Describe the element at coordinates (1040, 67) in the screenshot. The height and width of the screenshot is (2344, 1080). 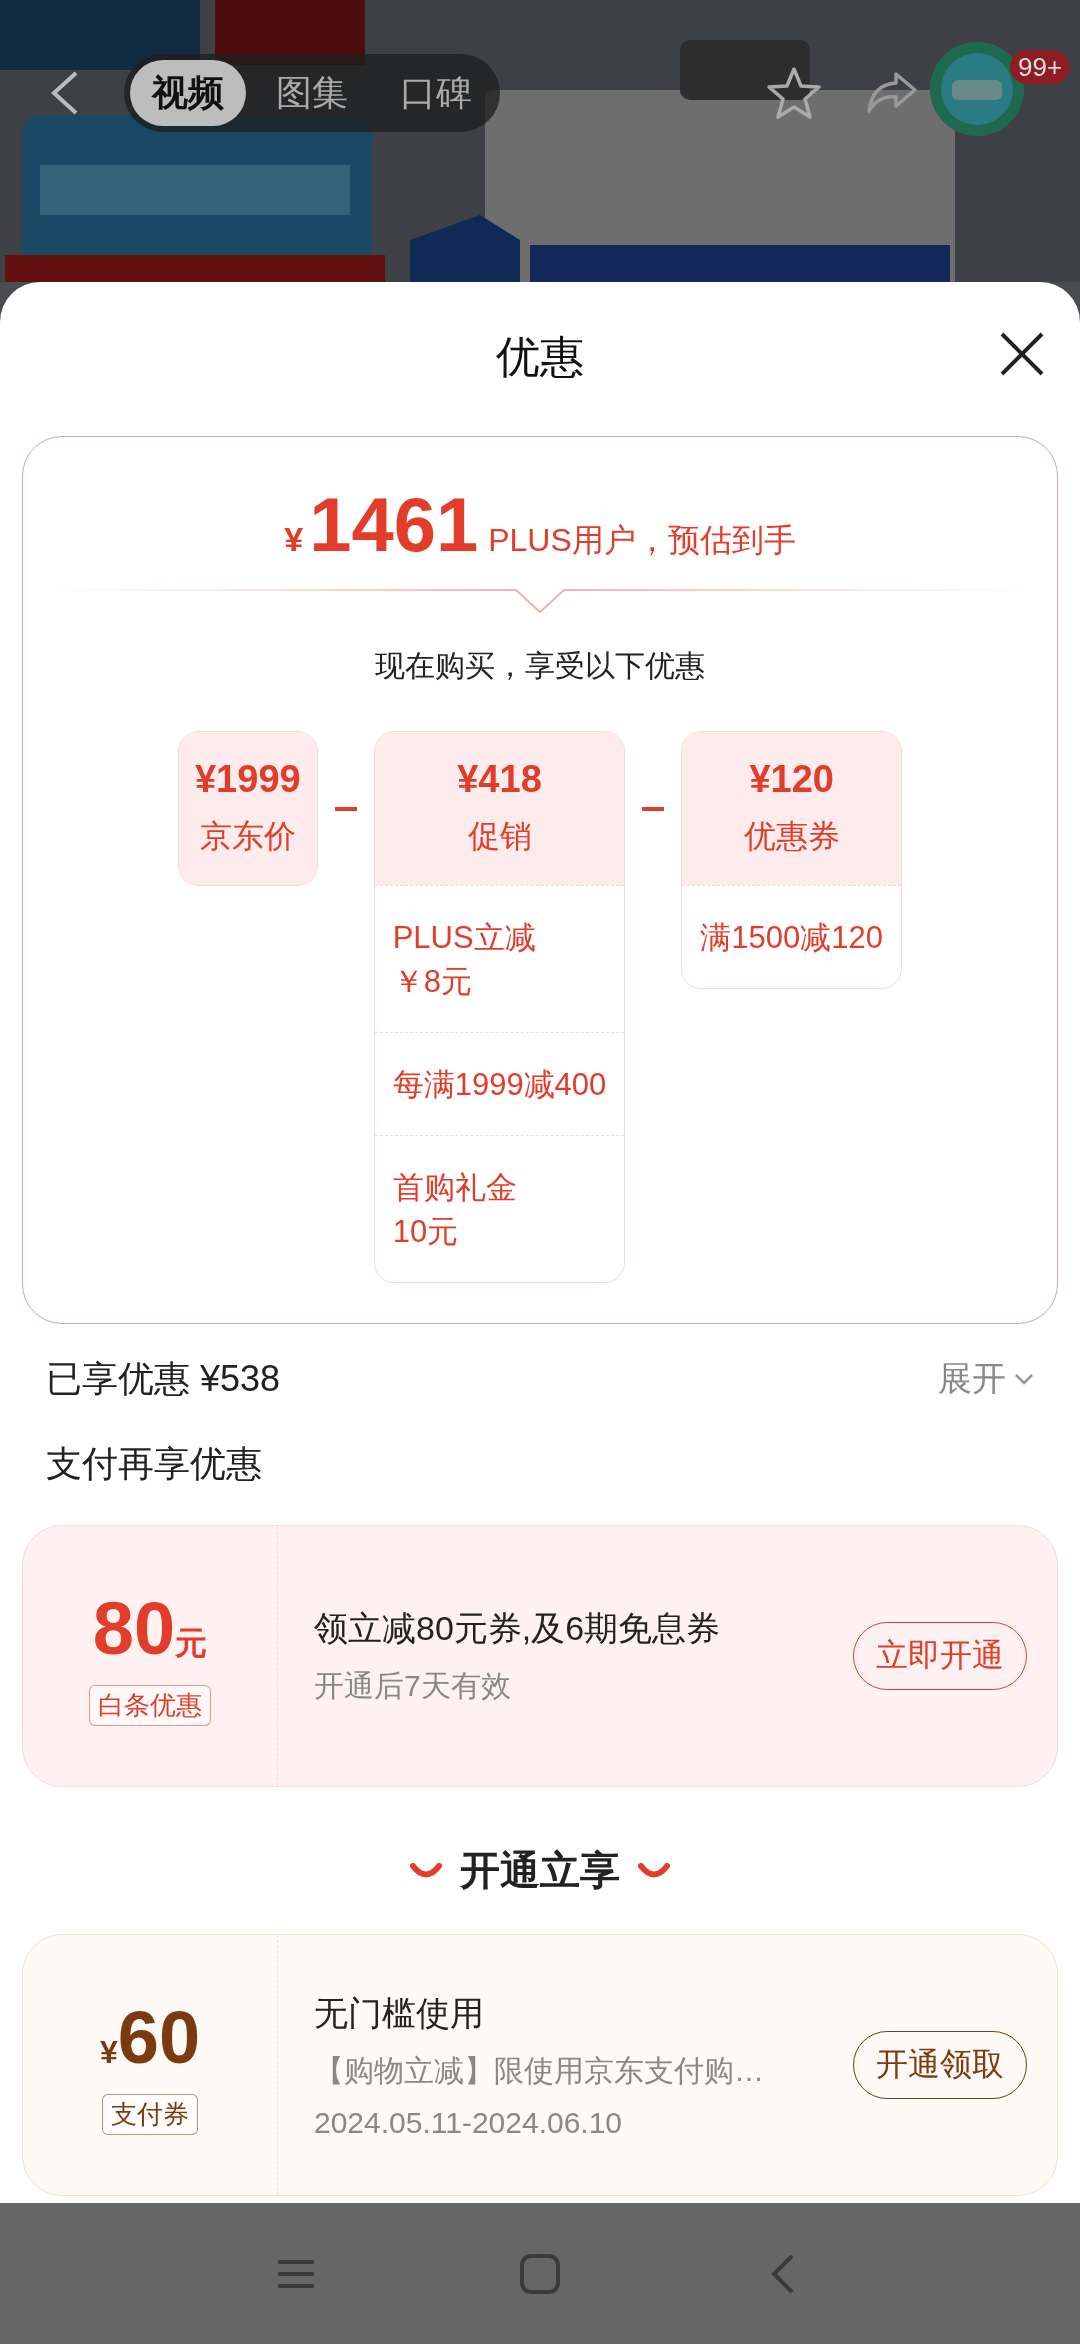
I see `count-badge: 99+` at that location.